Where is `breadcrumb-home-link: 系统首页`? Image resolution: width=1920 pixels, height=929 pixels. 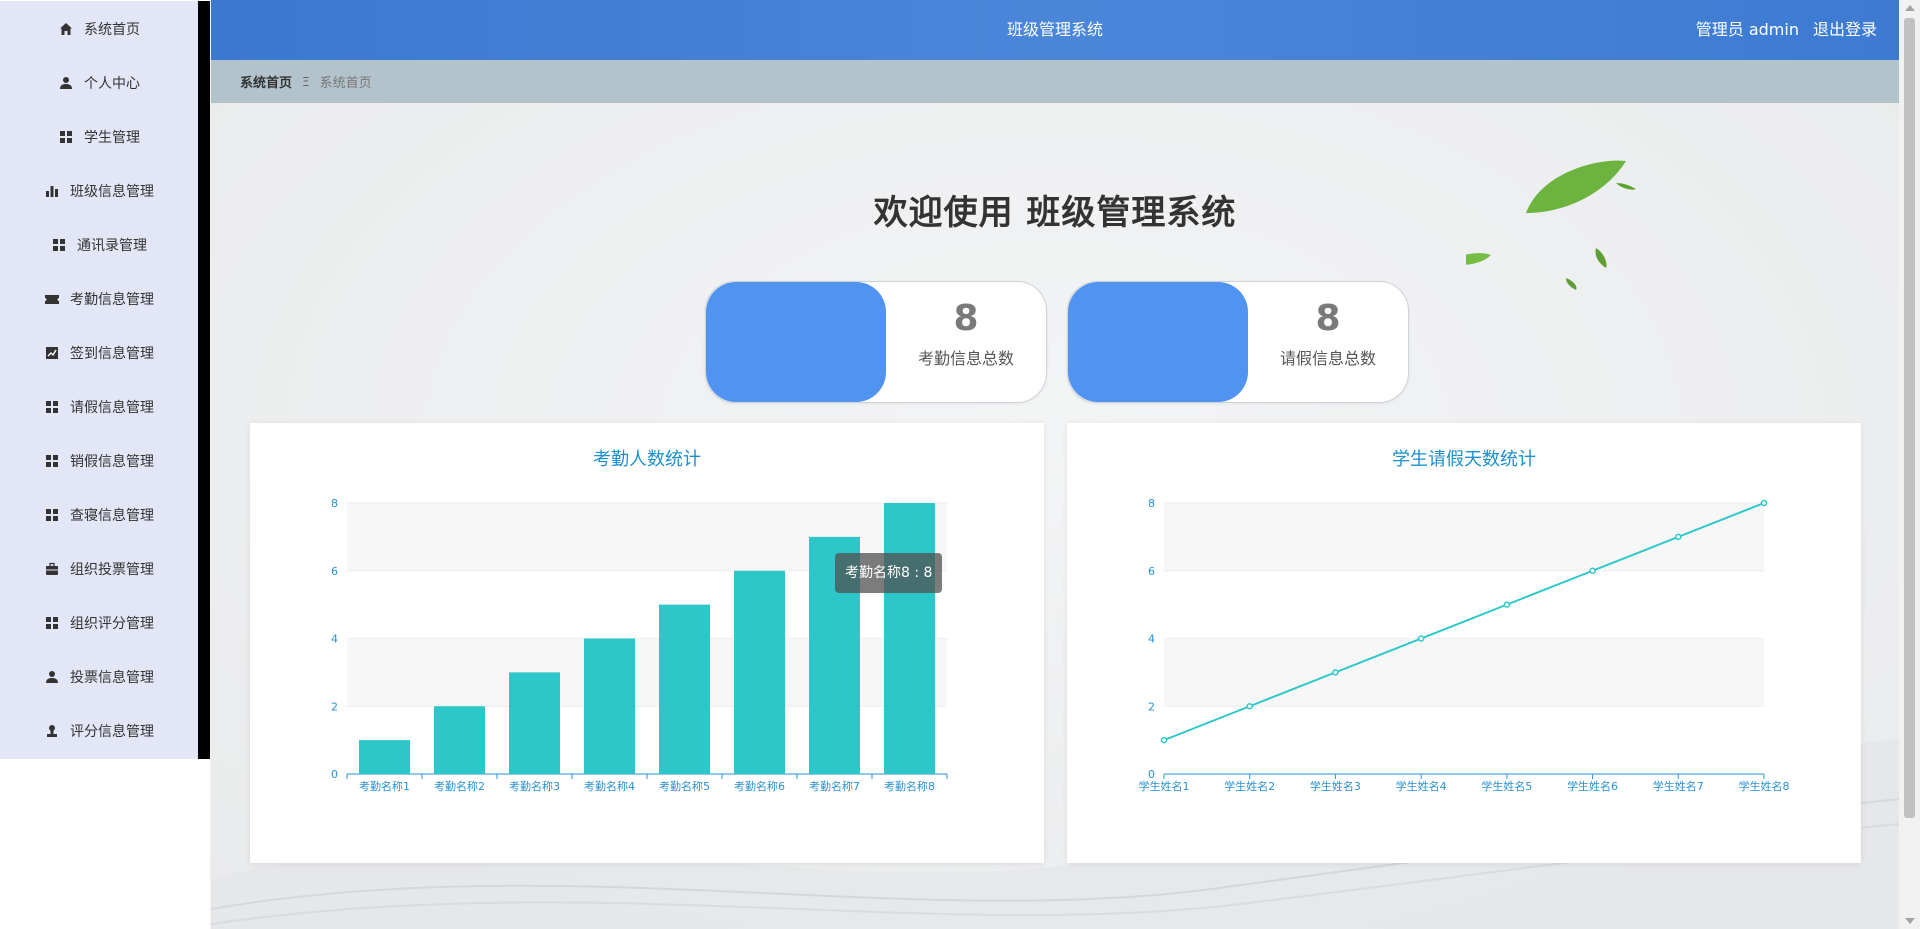 breadcrumb-home-link: 系统首页 is located at coordinates (266, 81).